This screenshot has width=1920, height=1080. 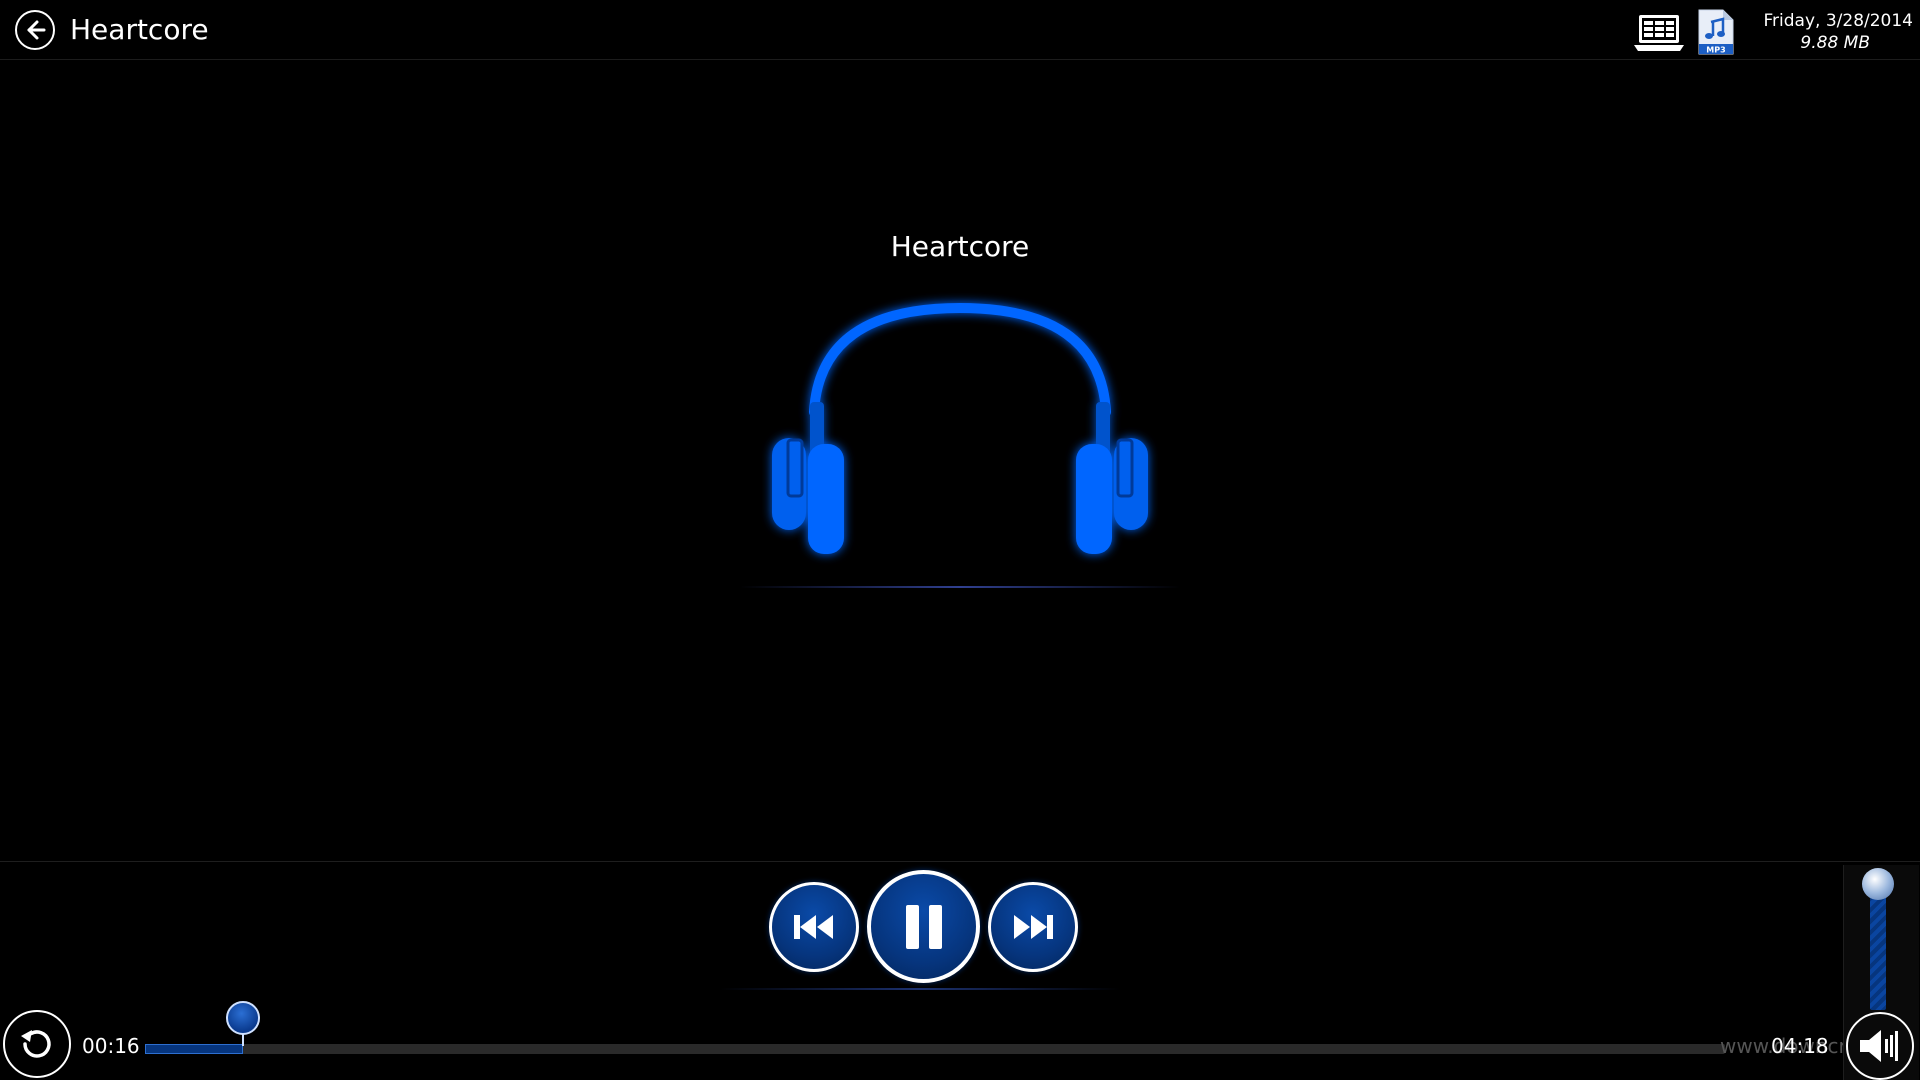 I want to click on speaker-icon, so click(x=1879, y=1046).